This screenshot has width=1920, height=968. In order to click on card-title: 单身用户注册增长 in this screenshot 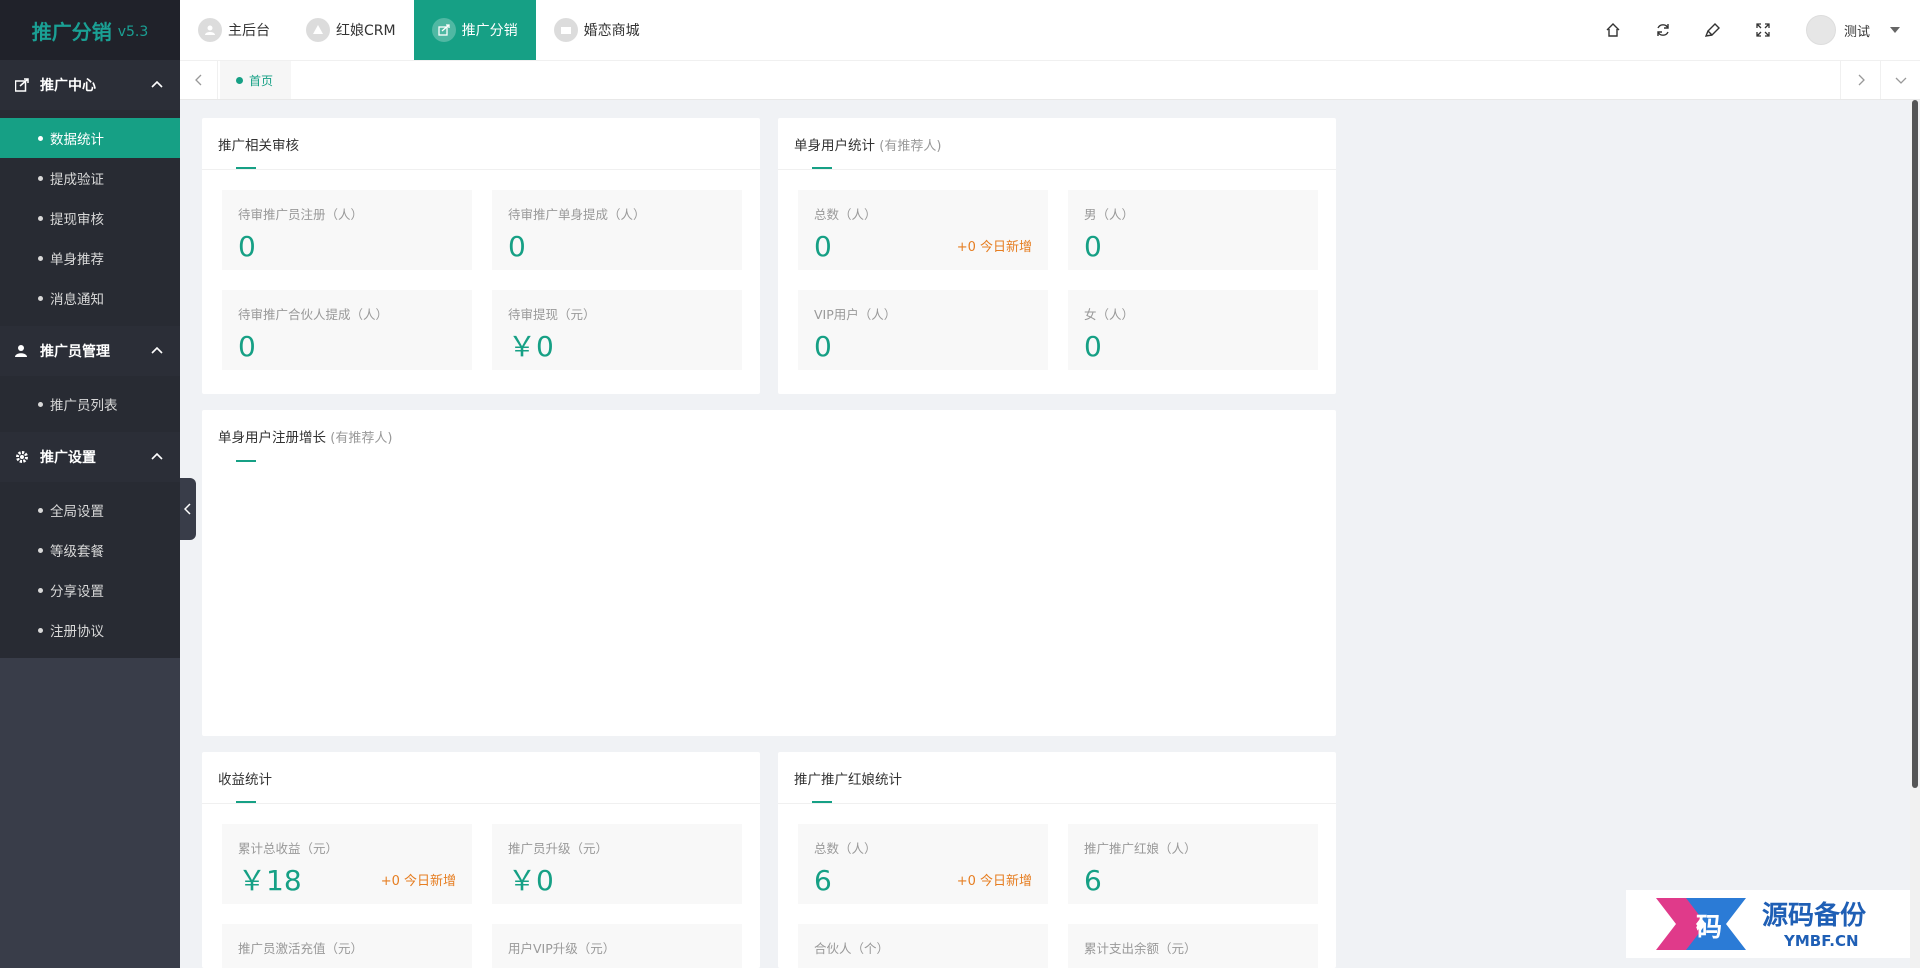, I will do `click(272, 438)`.